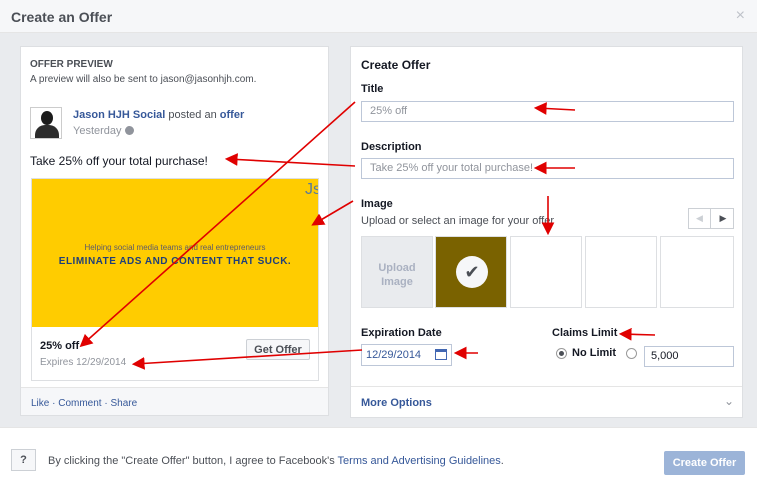 Image resolution: width=757 pixels, height=487 pixels. Describe the element at coordinates (396, 65) in the screenshot. I see `form-heading: Create Offer` at that location.